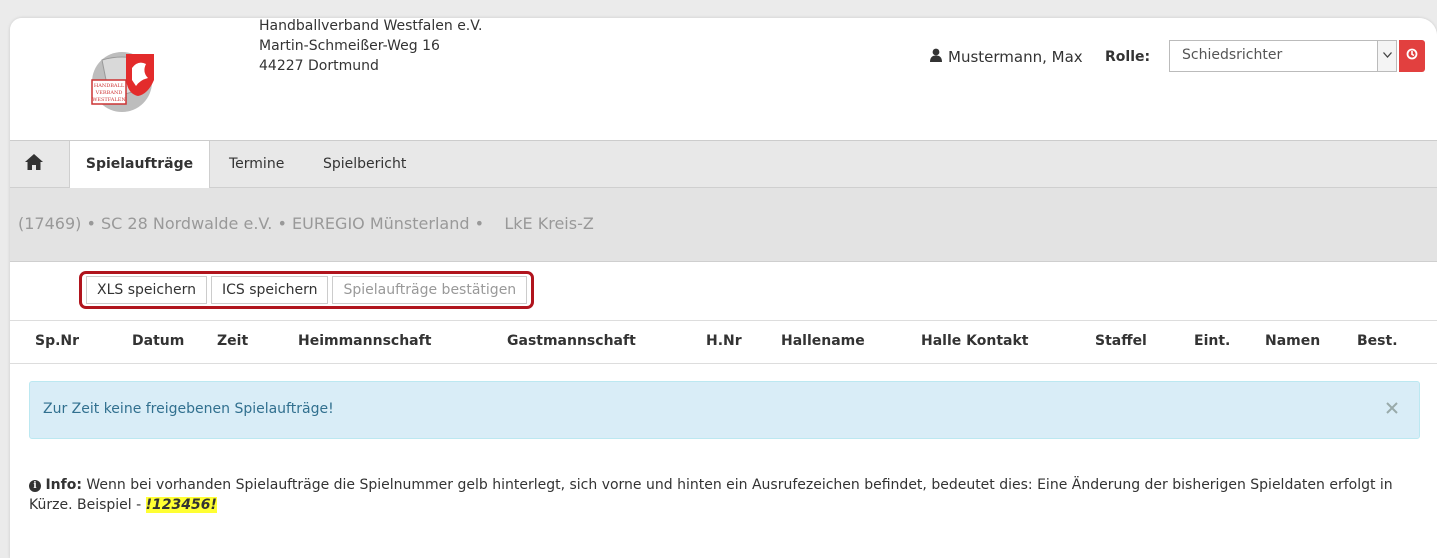 Image resolution: width=1437 pixels, height=558 pixels. Describe the element at coordinates (158, 341) in the screenshot. I see `column-header: Datum` at that location.